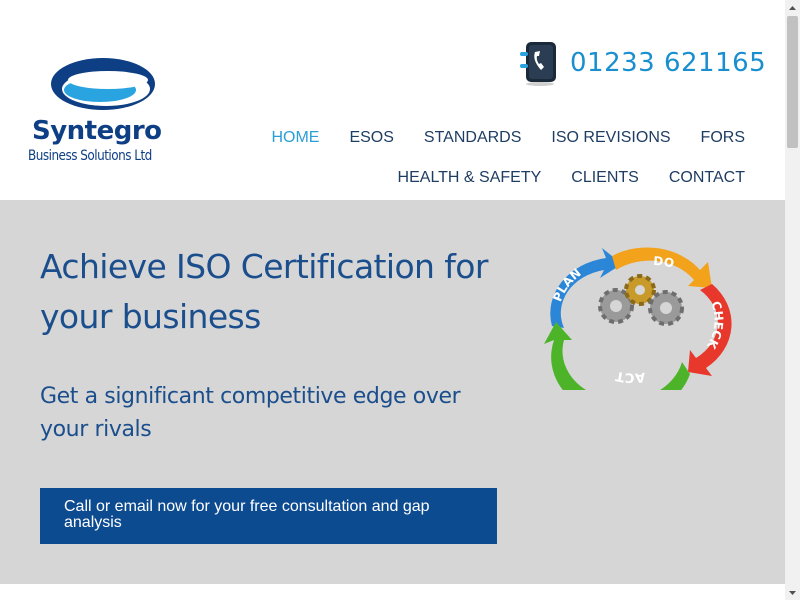 The width and height of the screenshot is (800, 600). What do you see at coordinates (710, 330) in the screenshot?
I see `pdca-check-arrow` at bounding box center [710, 330].